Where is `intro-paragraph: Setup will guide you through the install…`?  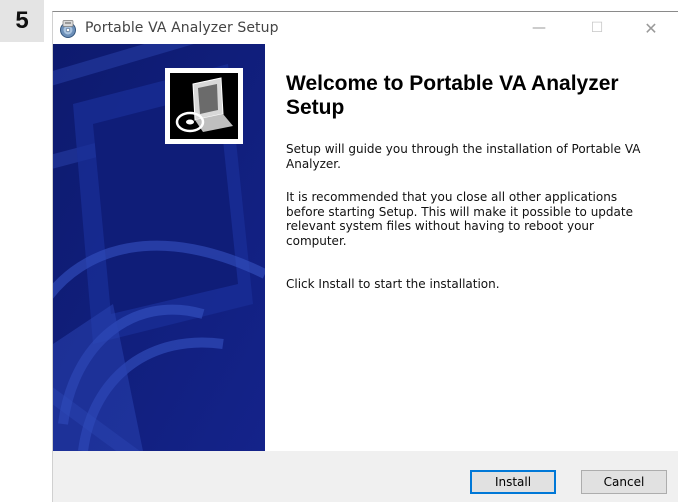 intro-paragraph: Setup will guide you through the install… is located at coordinates (463, 156).